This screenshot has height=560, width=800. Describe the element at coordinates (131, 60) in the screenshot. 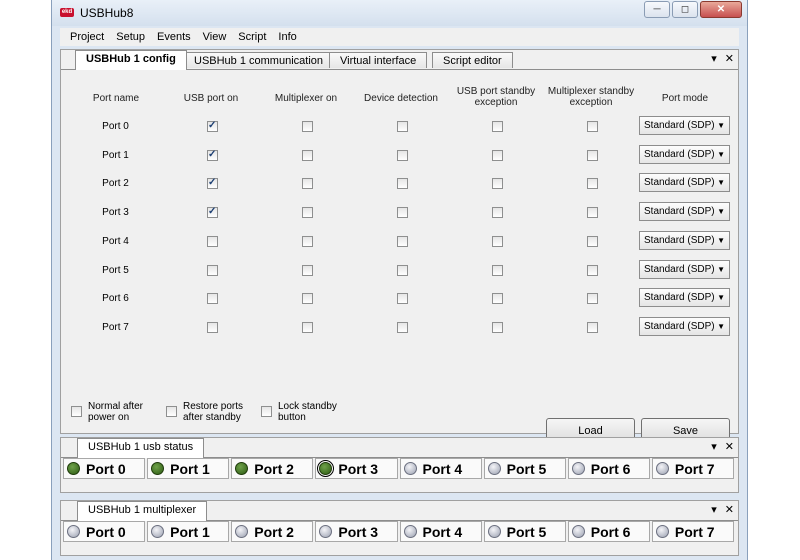

I see `tab-config: USBHub 1 config` at that location.